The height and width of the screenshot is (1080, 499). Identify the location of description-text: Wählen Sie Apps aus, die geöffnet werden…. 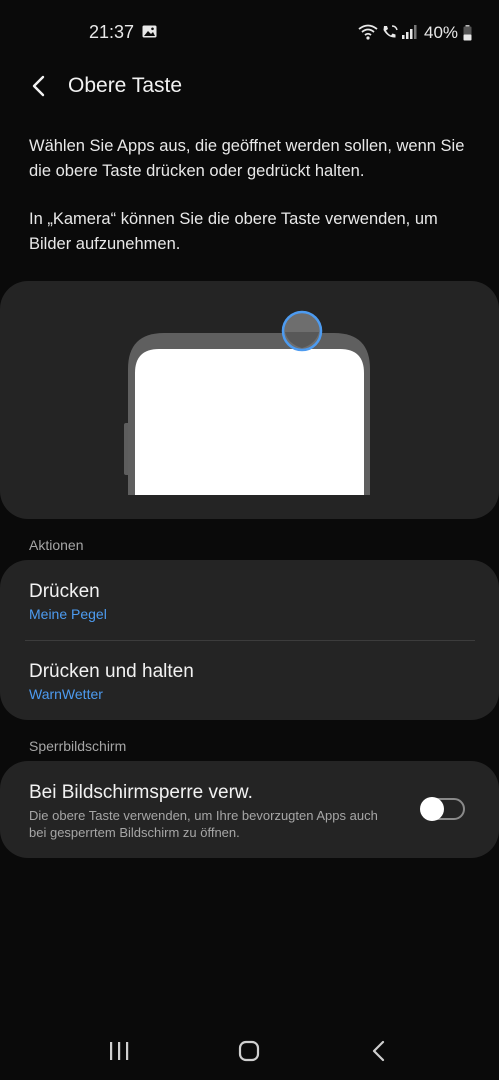
(247, 158).